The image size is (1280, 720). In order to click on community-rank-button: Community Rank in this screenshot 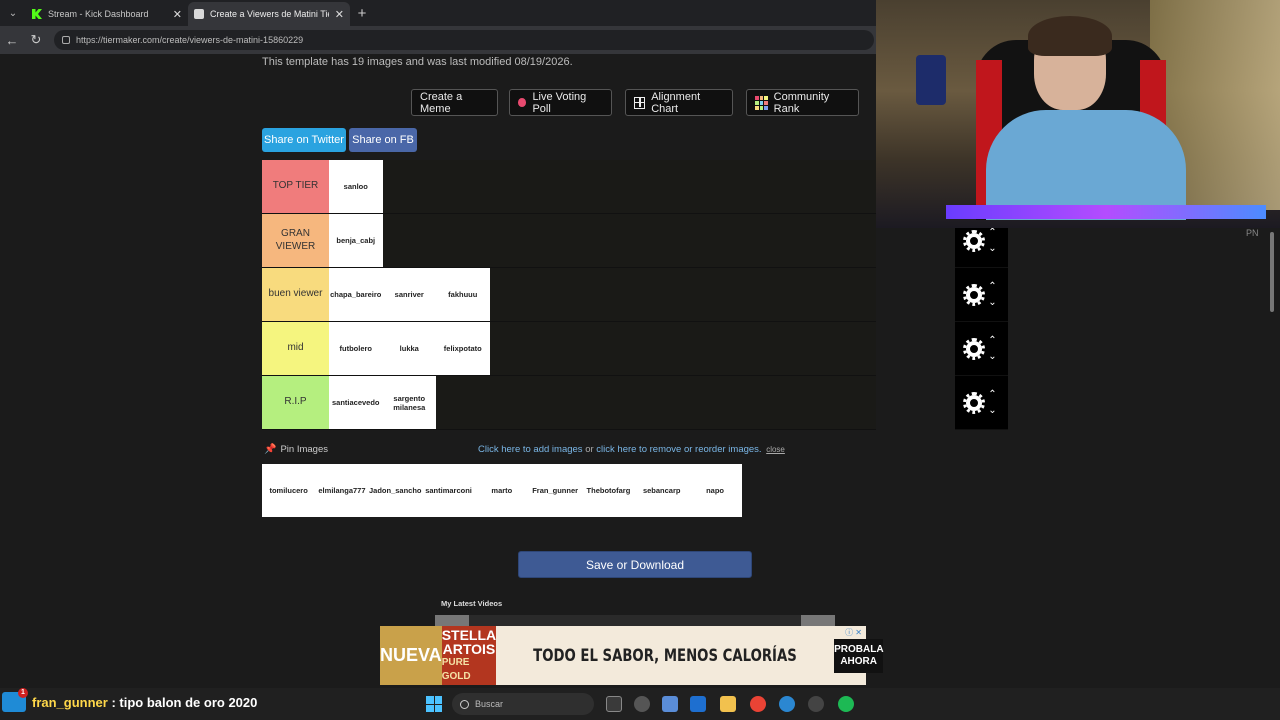, I will do `click(802, 102)`.